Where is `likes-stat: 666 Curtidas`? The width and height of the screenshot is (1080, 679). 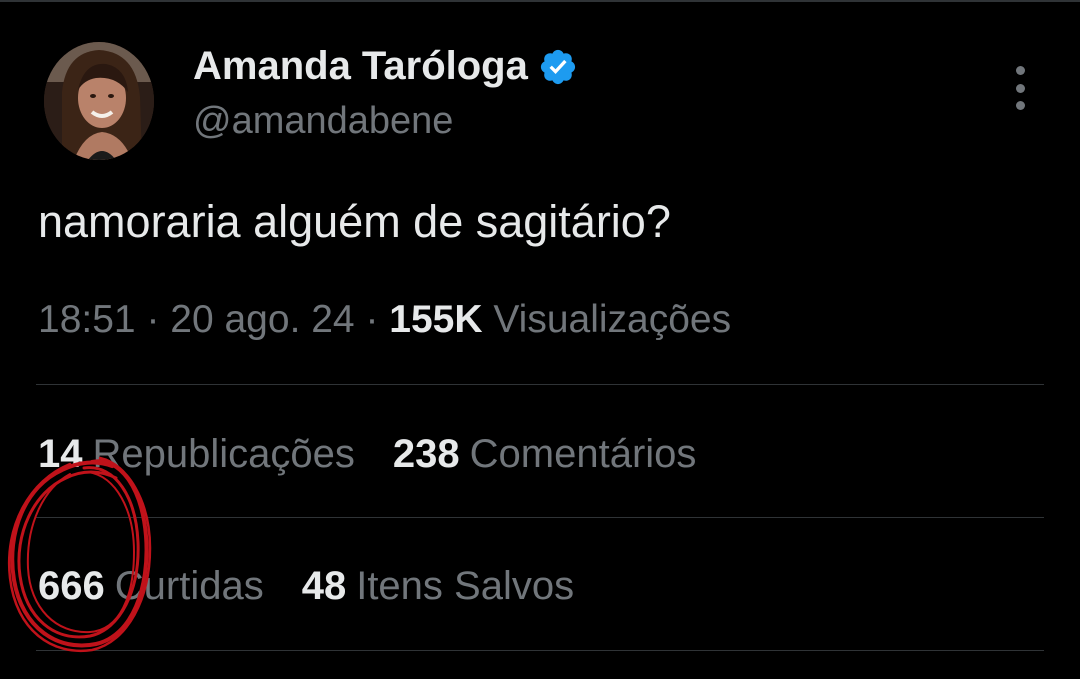
likes-stat: 666 Curtidas is located at coordinates (151, 586).